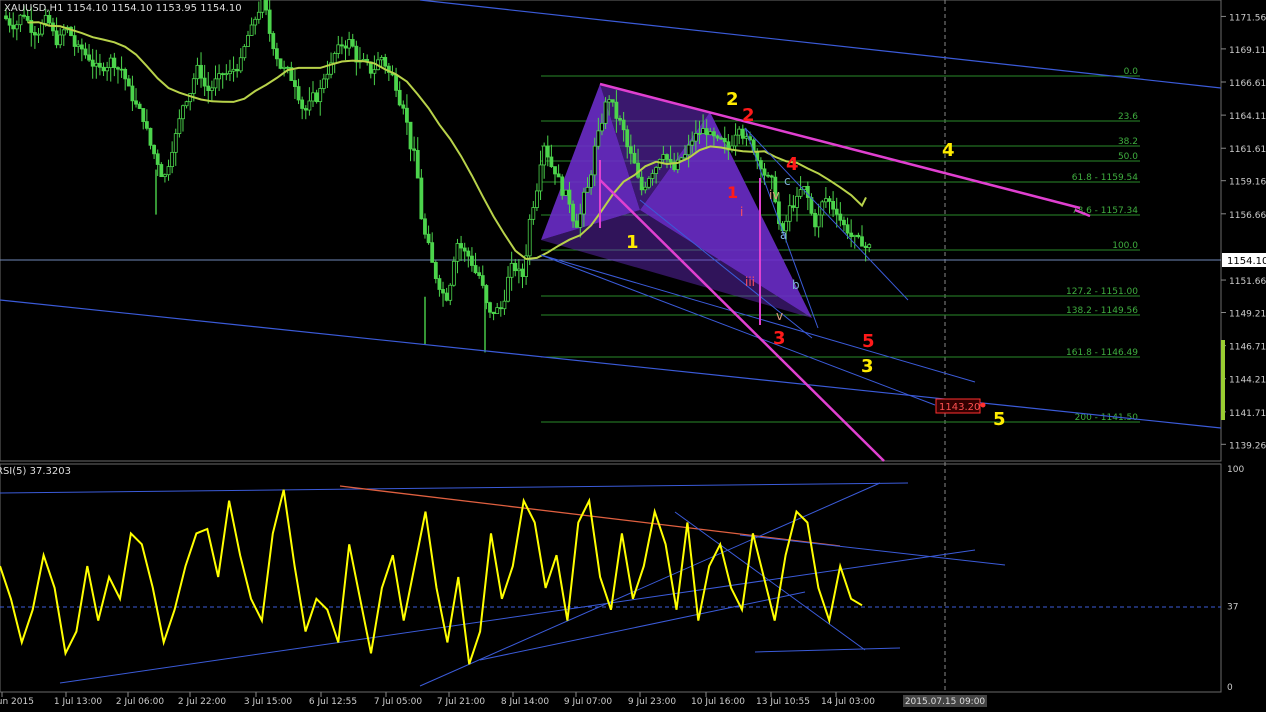  I want to click on price-tick-label: 1151.66, so click(1247, 282).